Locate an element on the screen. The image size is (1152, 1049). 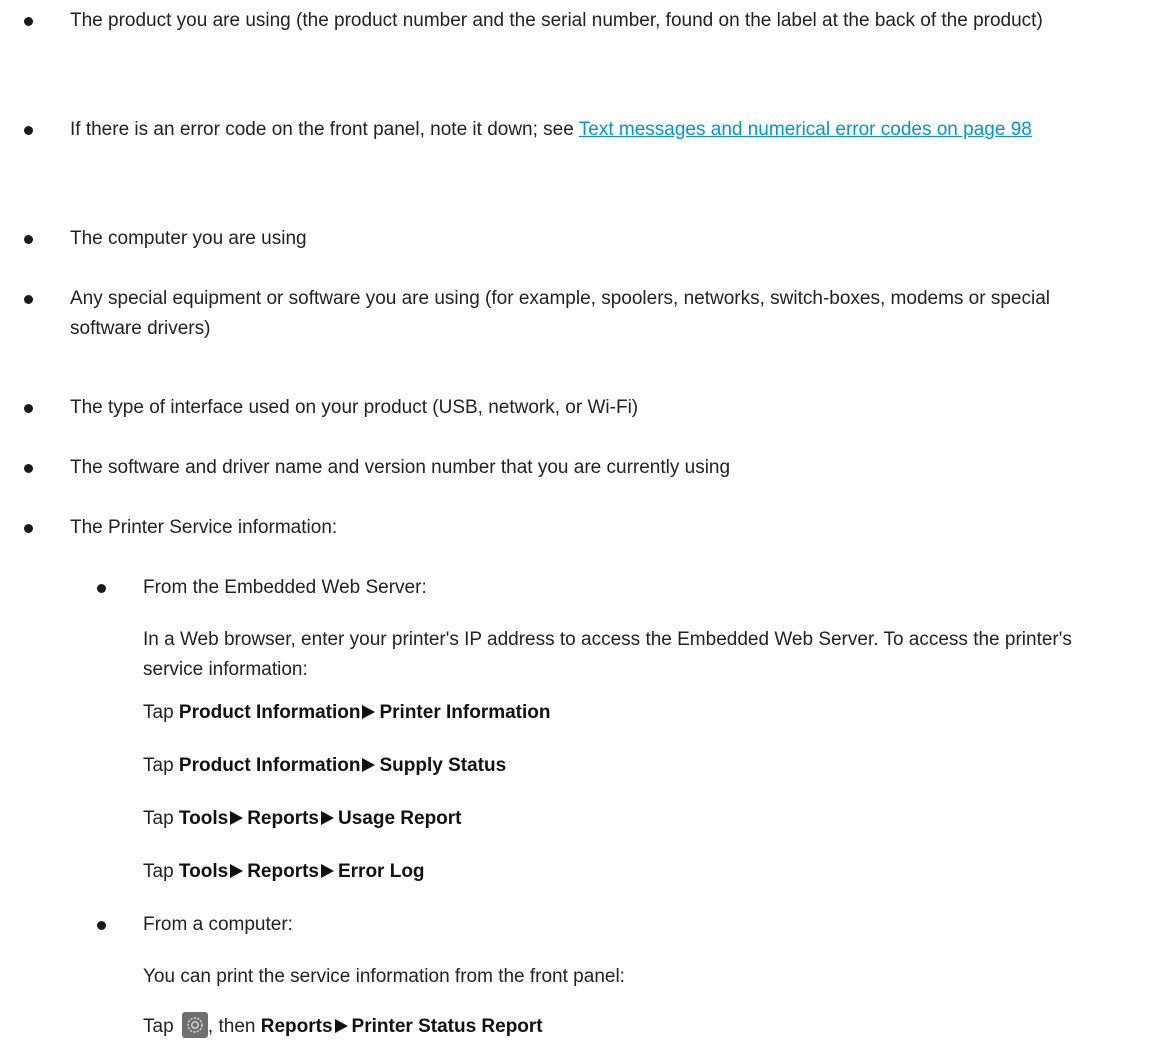
ews-step: Tap Tools Reports Error Log is located at coordinates (623, 872).